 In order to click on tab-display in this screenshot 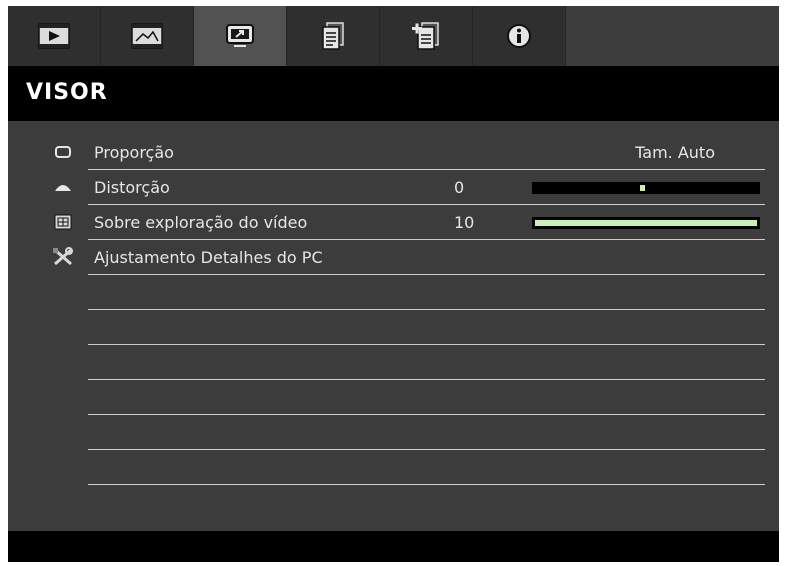, I will do `click(240, 36)`.